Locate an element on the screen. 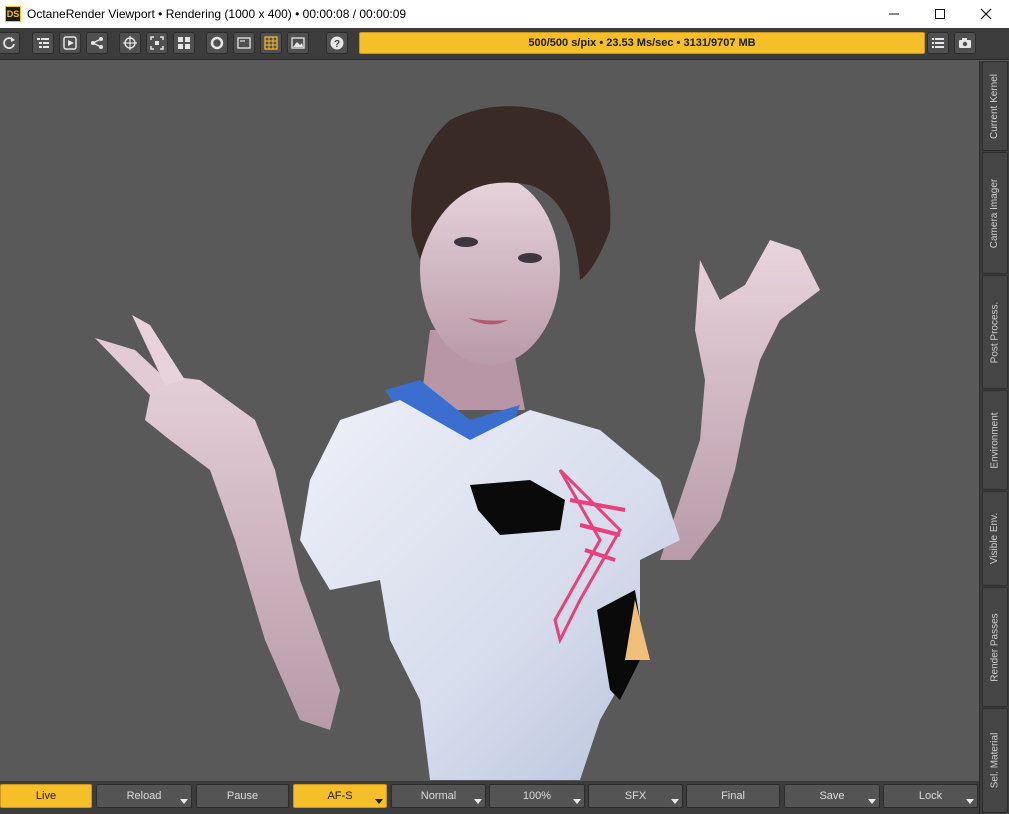 Image resolution: width=1009 pixels, height=814 pixels. tab-current-kernel: Current Kernel is located at coordinates (995, 106).